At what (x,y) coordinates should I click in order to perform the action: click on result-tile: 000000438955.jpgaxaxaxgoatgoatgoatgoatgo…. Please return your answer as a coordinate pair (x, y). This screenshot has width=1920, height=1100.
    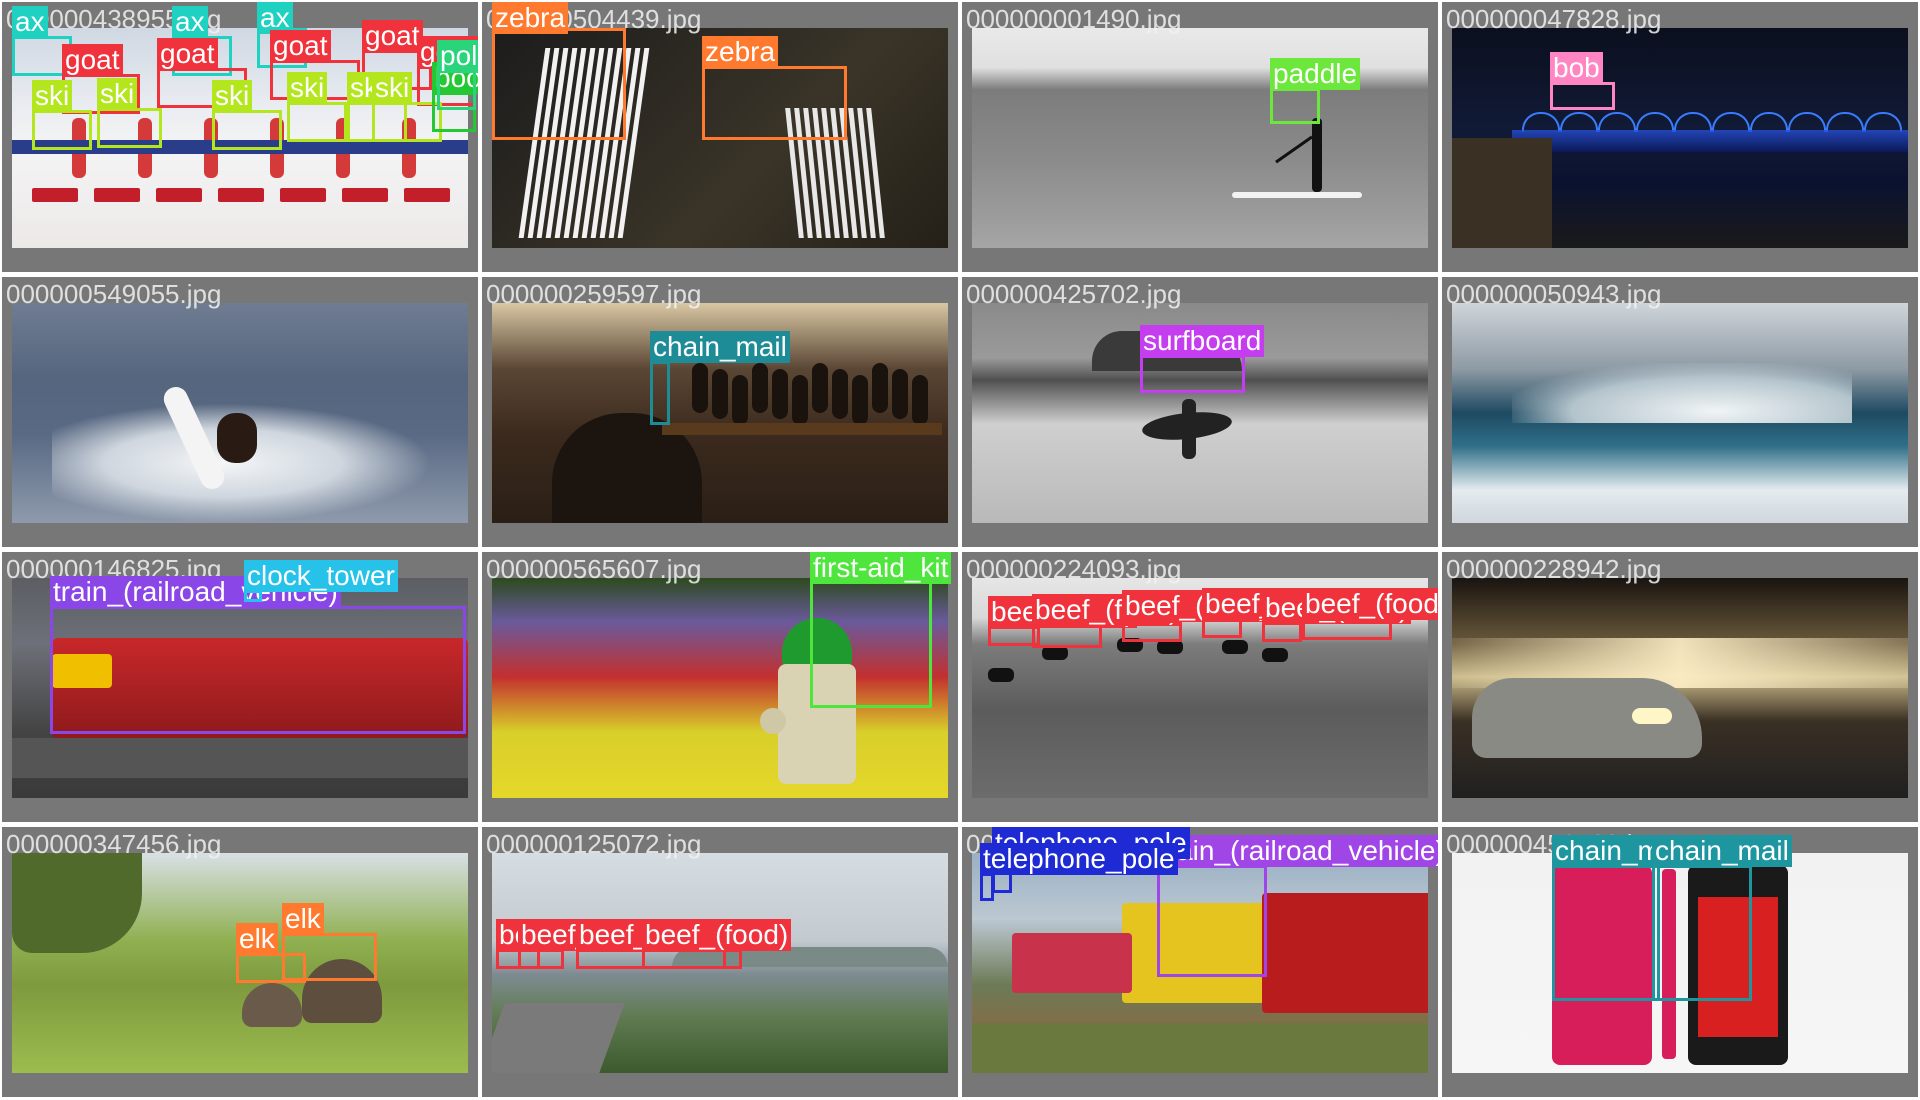
    Looking at the image, I should click on (240, 137).